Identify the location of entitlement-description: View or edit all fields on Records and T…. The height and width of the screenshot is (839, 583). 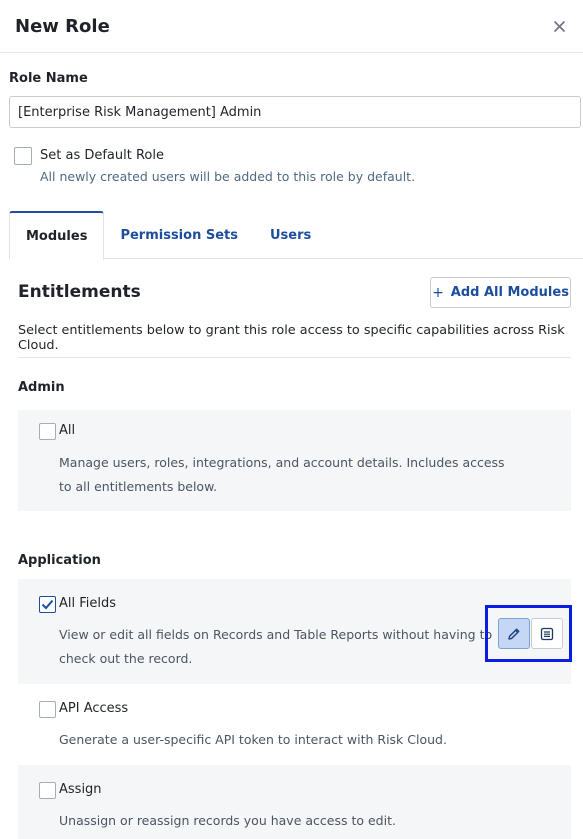
(275, 647).